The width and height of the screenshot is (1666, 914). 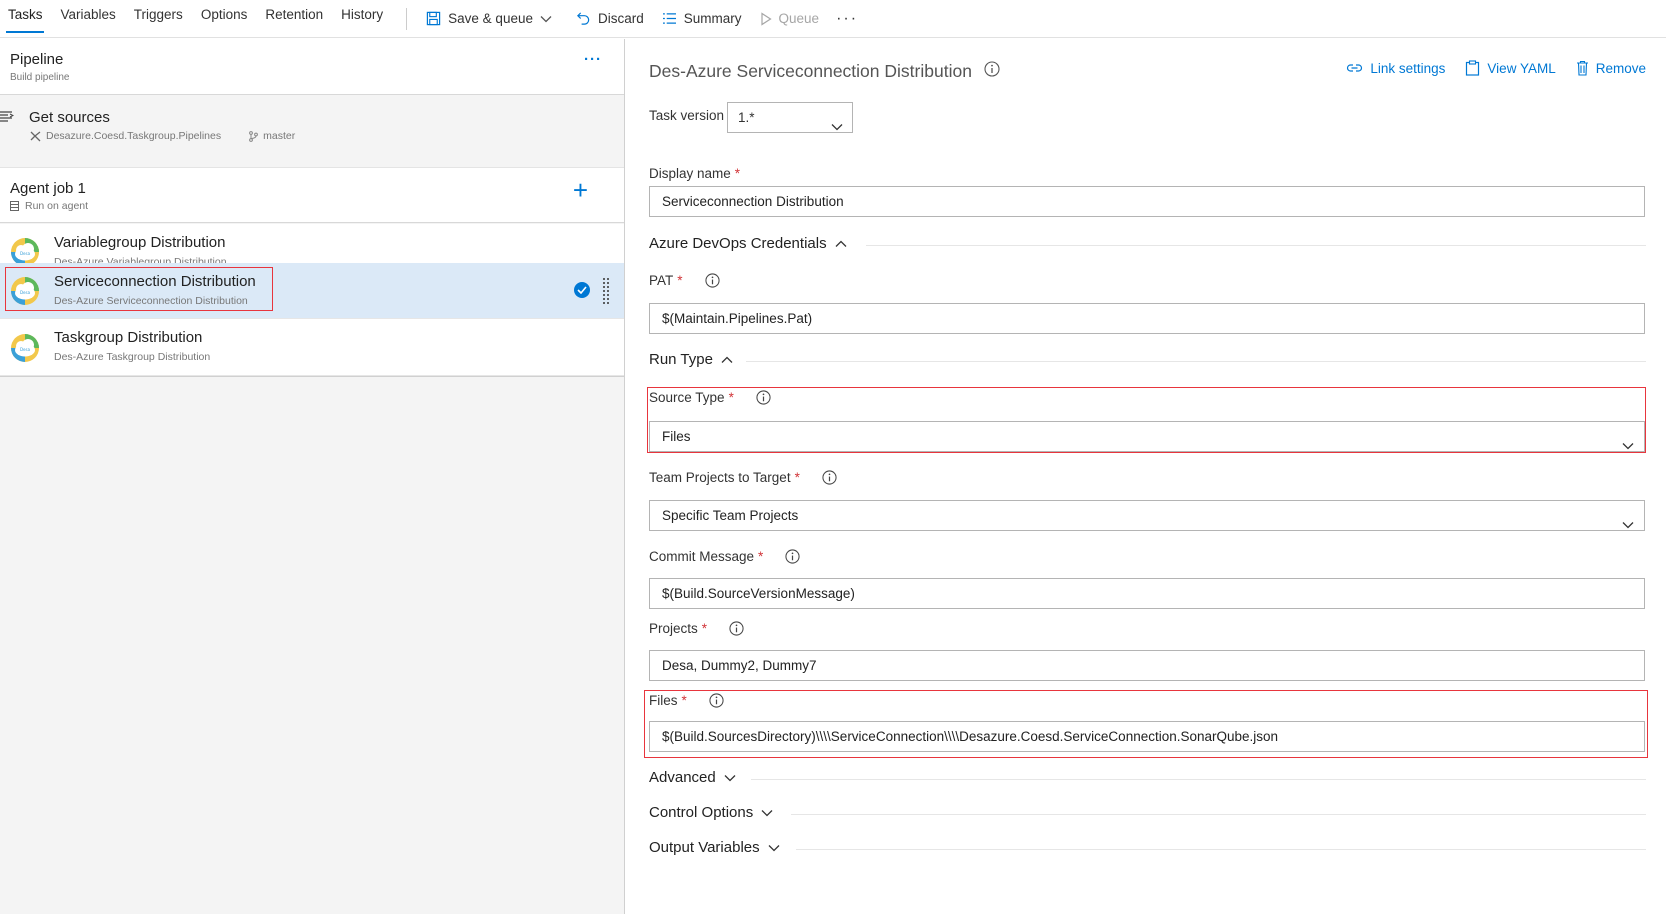 I want to click on repo-icon, so click(x=35, y=136).